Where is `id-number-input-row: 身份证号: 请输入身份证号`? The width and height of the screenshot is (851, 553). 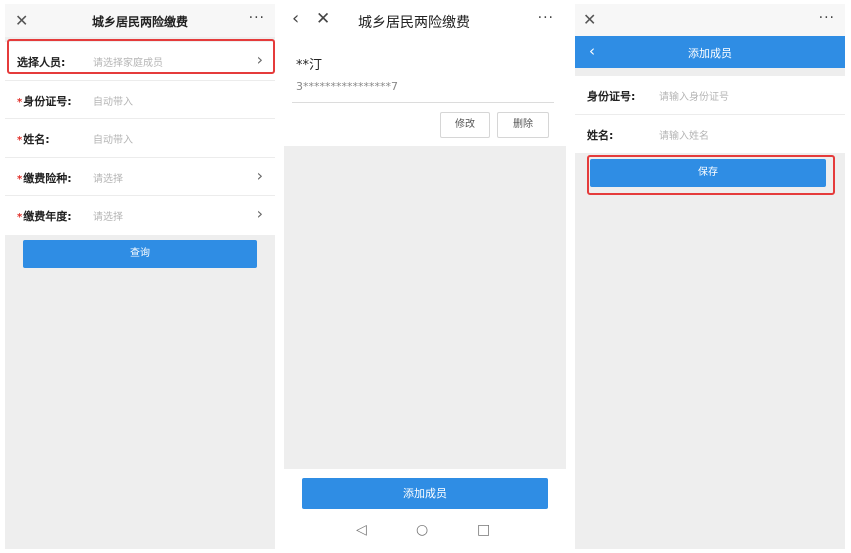 id-number-input-row: 身份证号: 请输入身份证号 is located at coordinates (710, 95).